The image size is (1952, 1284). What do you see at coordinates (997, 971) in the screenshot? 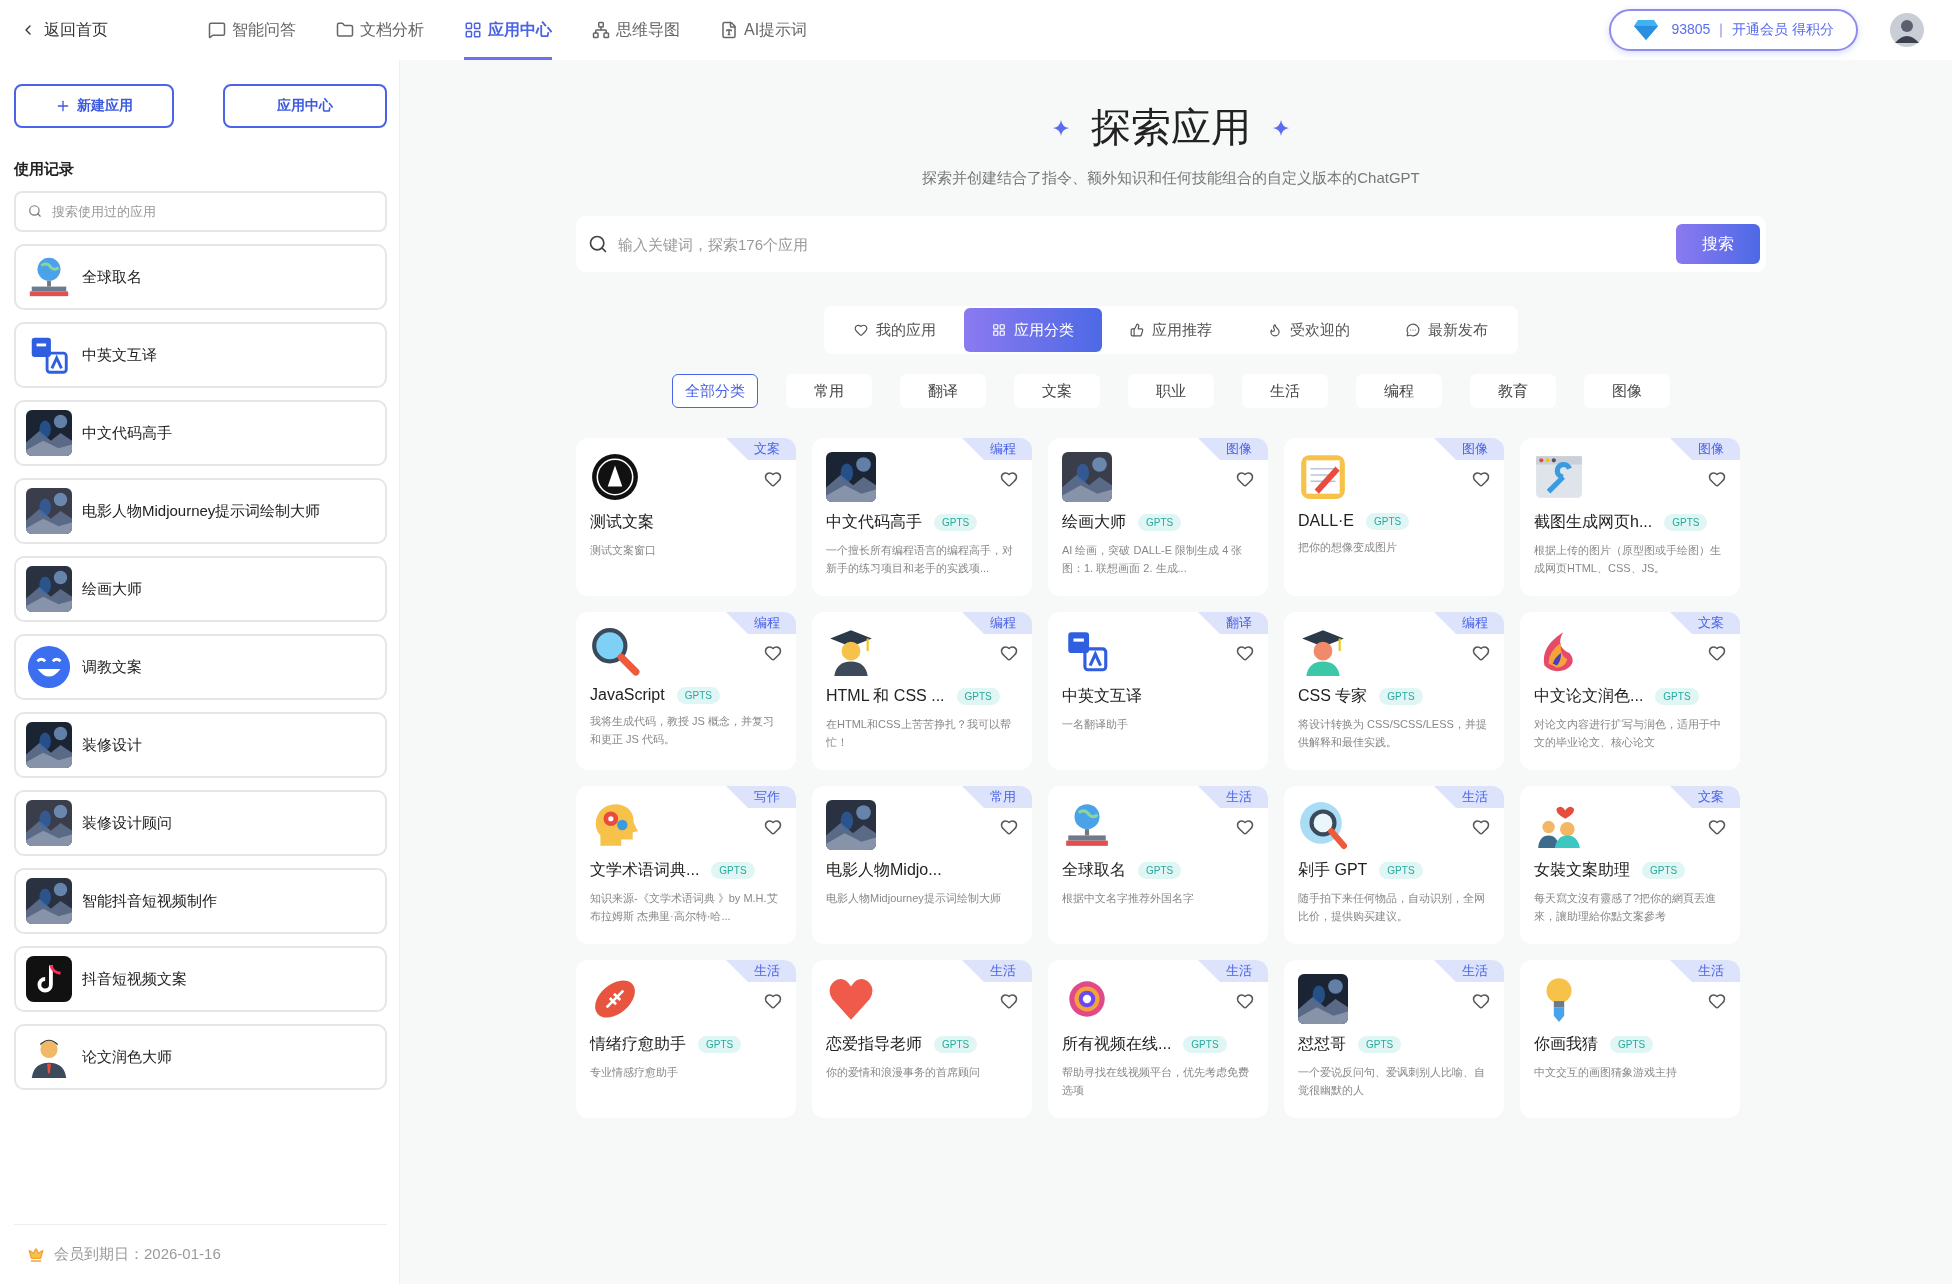
I see `category-tag: 生活` at bounding box center [997, 971].